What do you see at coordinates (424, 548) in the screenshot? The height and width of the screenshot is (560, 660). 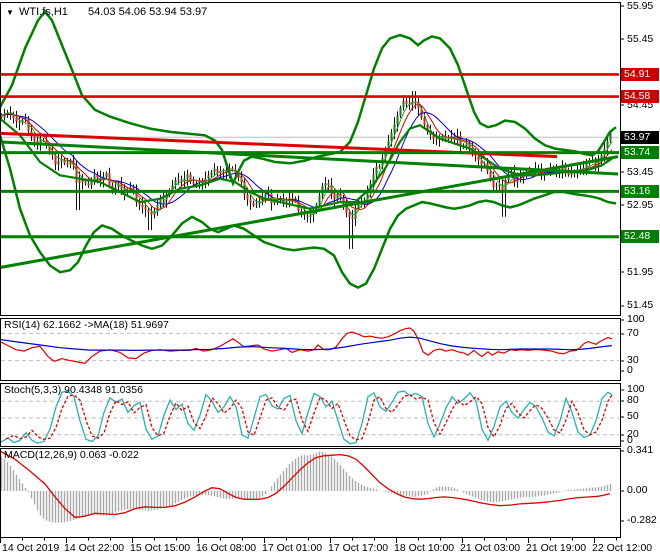 I see `time-axis-label: 18 Oct 10:00` at bounding box center [424, 548].